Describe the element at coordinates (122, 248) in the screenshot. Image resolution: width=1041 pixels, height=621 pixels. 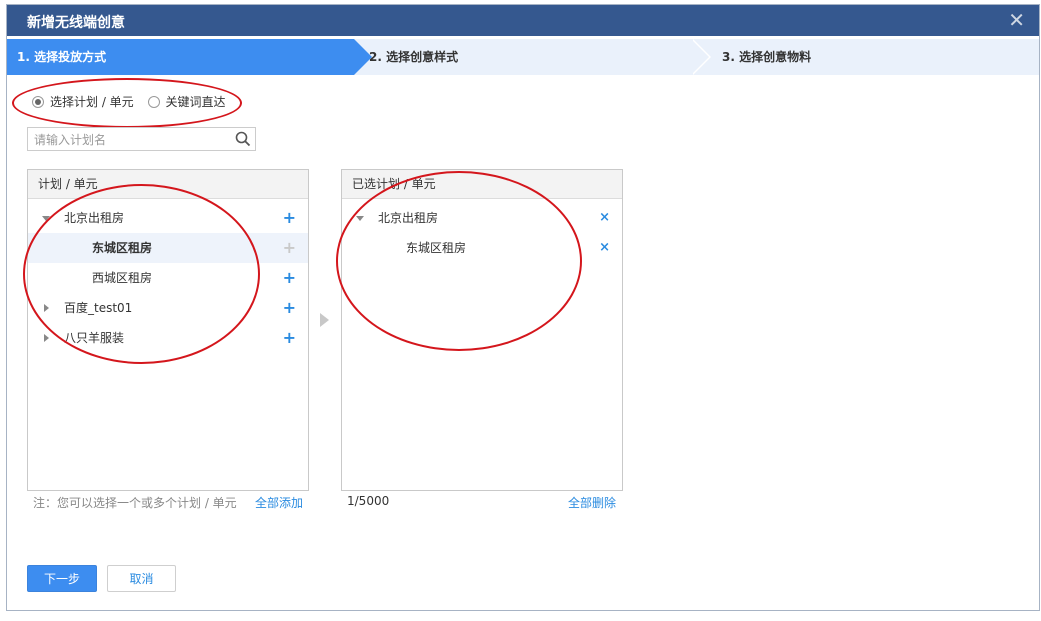
I see `tree-item-label: 东城区租房` at that location.